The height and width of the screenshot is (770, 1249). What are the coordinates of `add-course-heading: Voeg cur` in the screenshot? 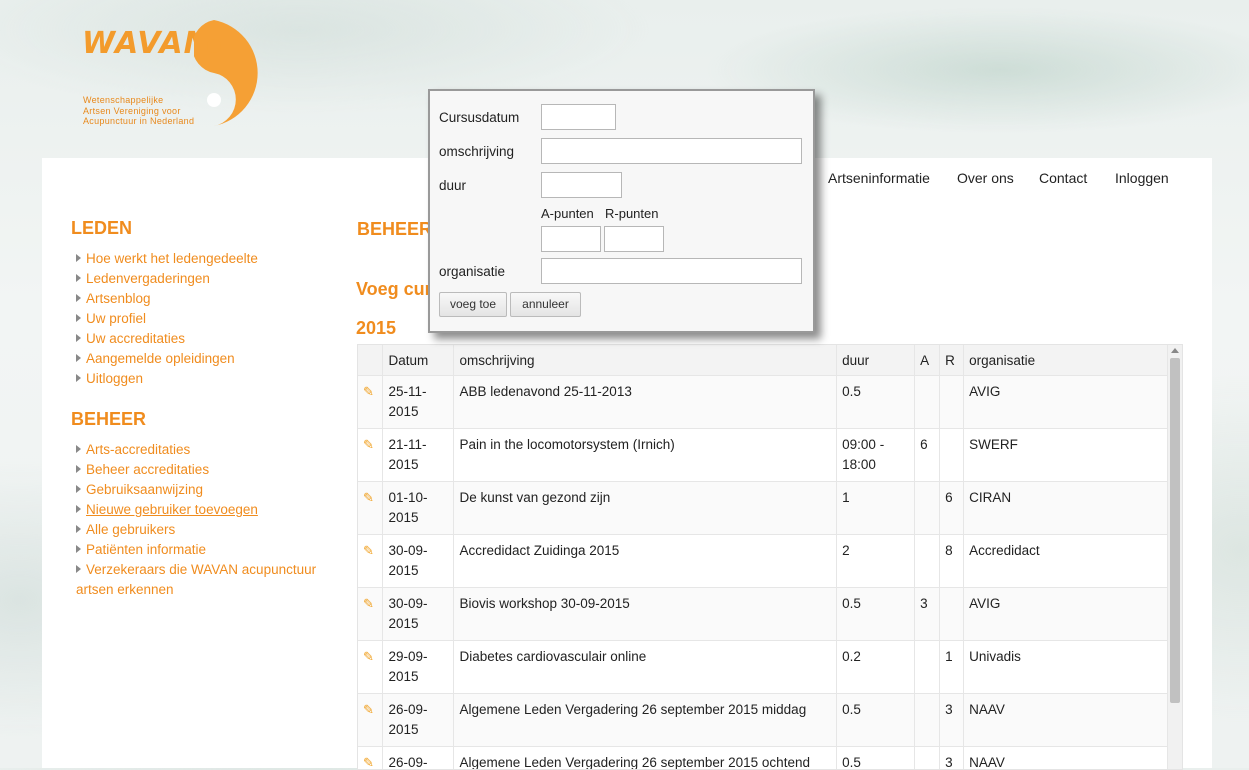 It's located at (394, 289).